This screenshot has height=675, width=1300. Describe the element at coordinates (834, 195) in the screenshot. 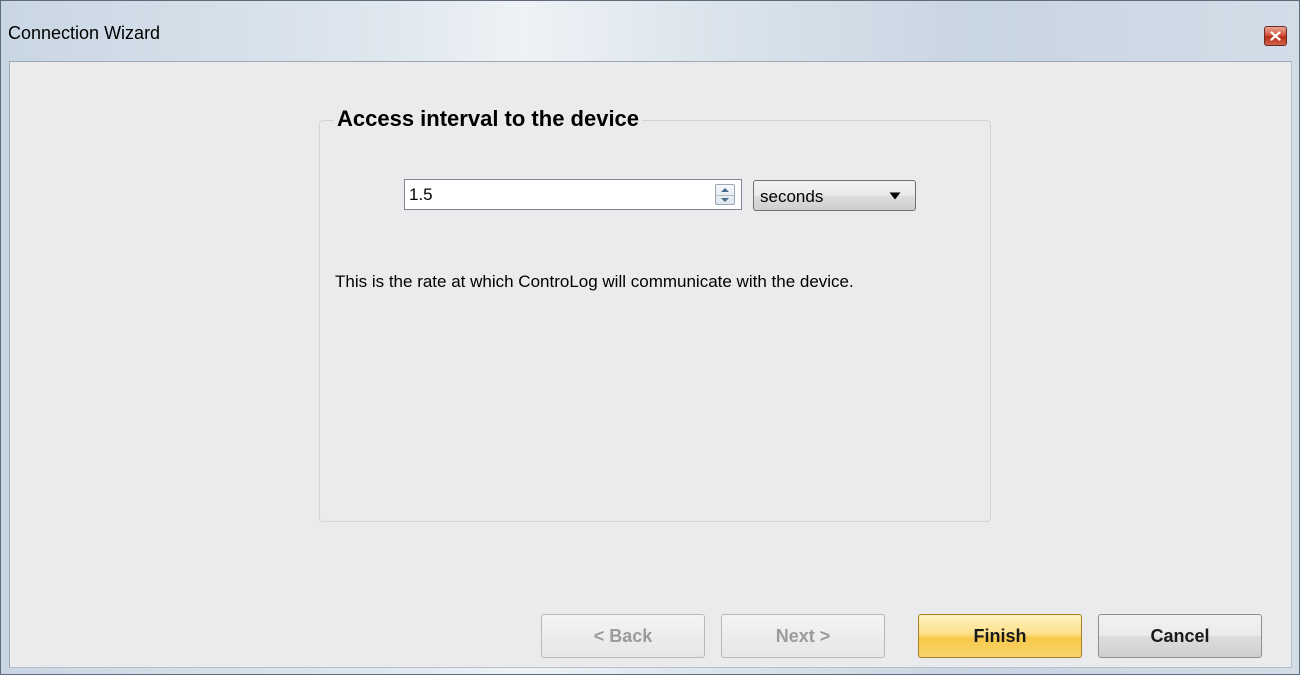

I see `unit-dropdown: seconds` at that location.